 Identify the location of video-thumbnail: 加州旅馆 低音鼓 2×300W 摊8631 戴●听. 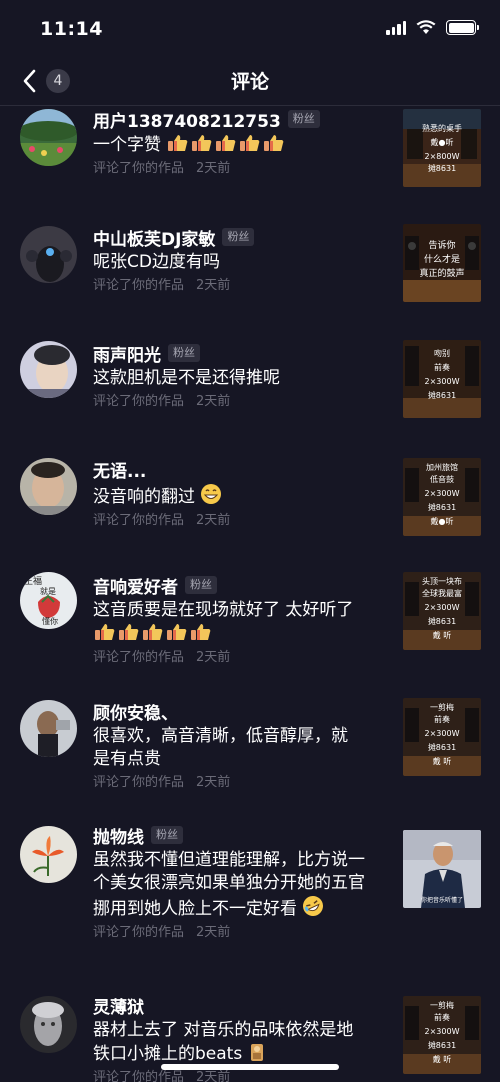
(442, 497).